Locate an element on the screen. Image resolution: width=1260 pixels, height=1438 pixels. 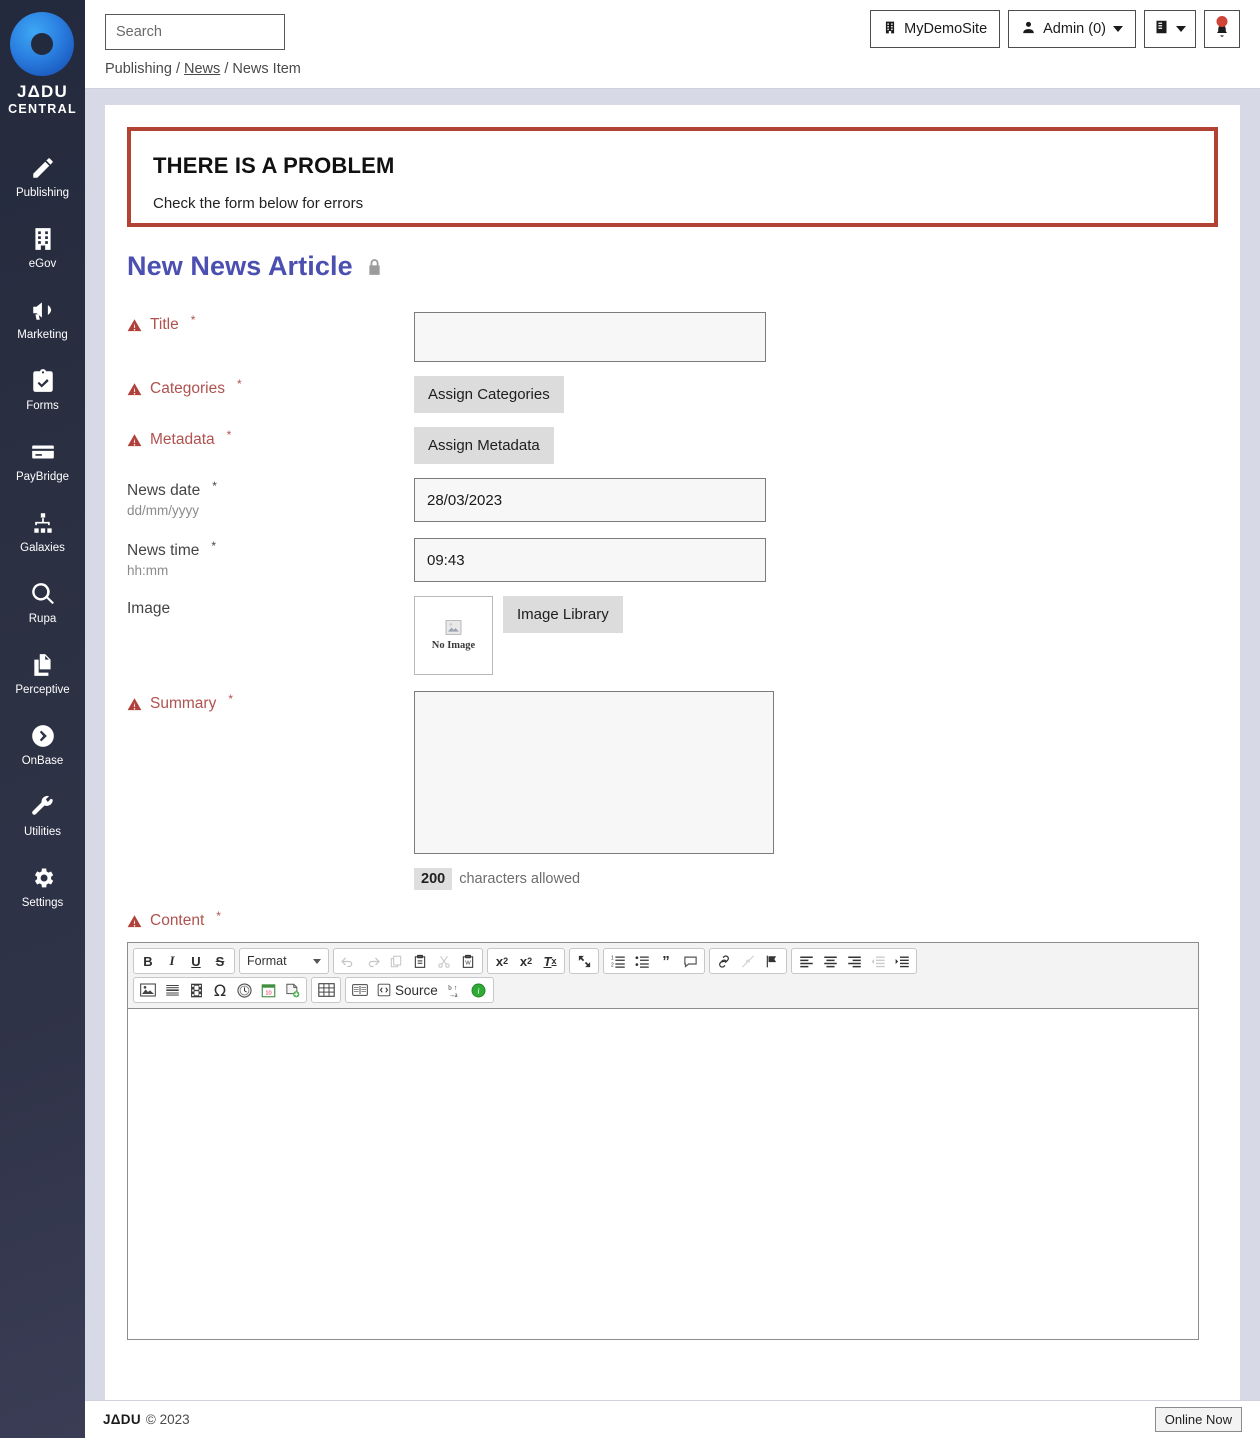
table-icon is located at coordinates (326, 990).